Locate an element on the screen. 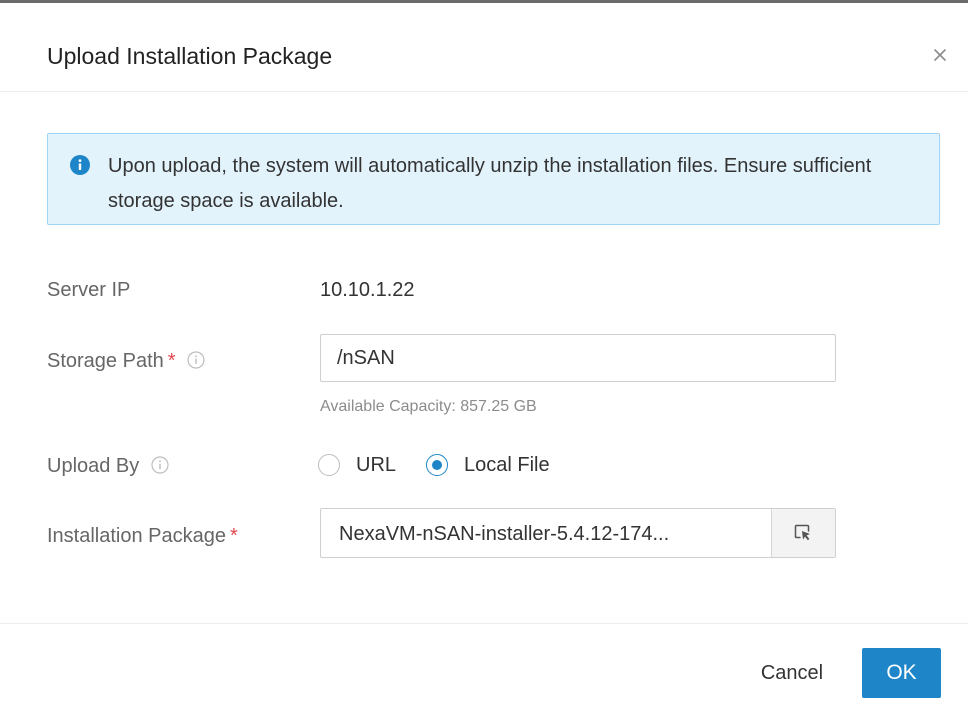 This screenshot has height=713, width=968. upload-by-label: Upload By is located at coordinates (108, 466).